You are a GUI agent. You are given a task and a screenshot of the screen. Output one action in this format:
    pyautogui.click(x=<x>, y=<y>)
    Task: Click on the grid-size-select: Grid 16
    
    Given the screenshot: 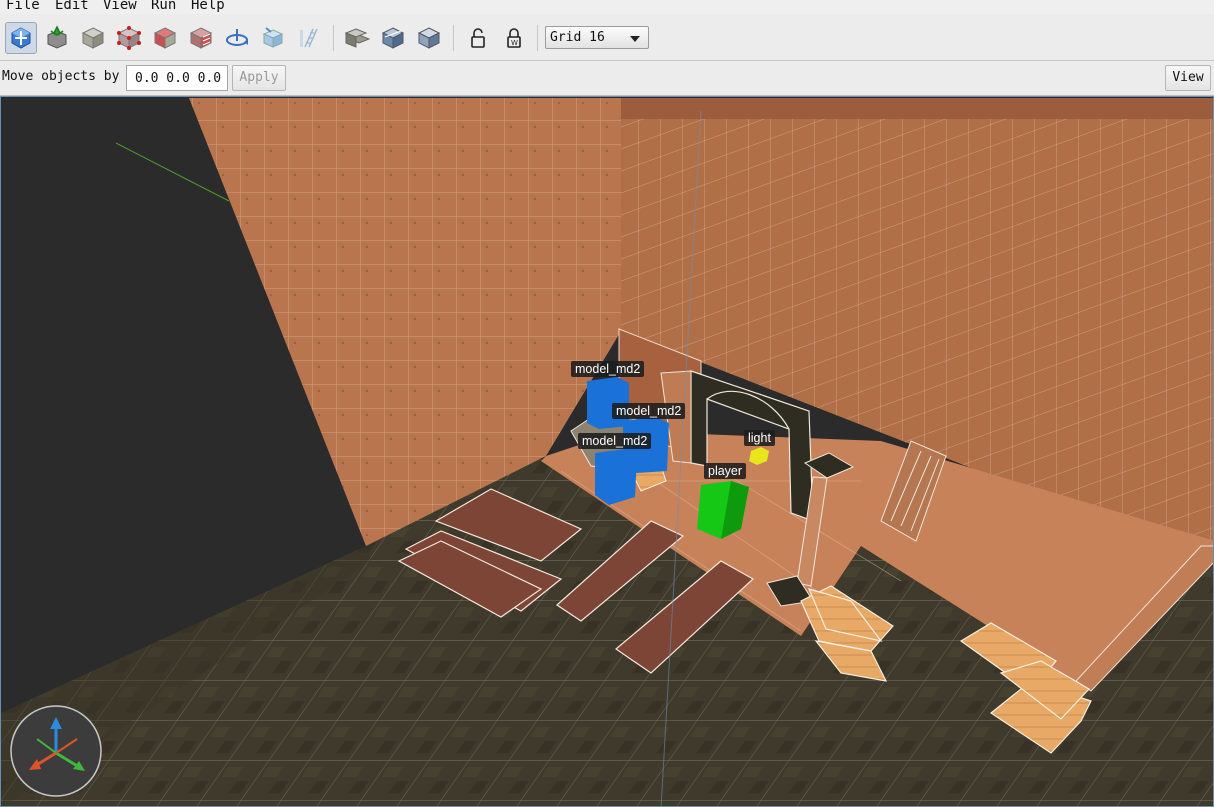 What is the action you would take?
    pyautogui.click(x=597, y=37)
    